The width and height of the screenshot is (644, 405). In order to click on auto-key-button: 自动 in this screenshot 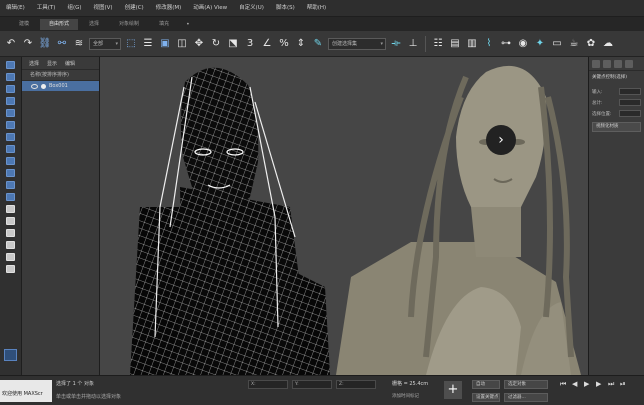, I will do `click(486, 384)`.